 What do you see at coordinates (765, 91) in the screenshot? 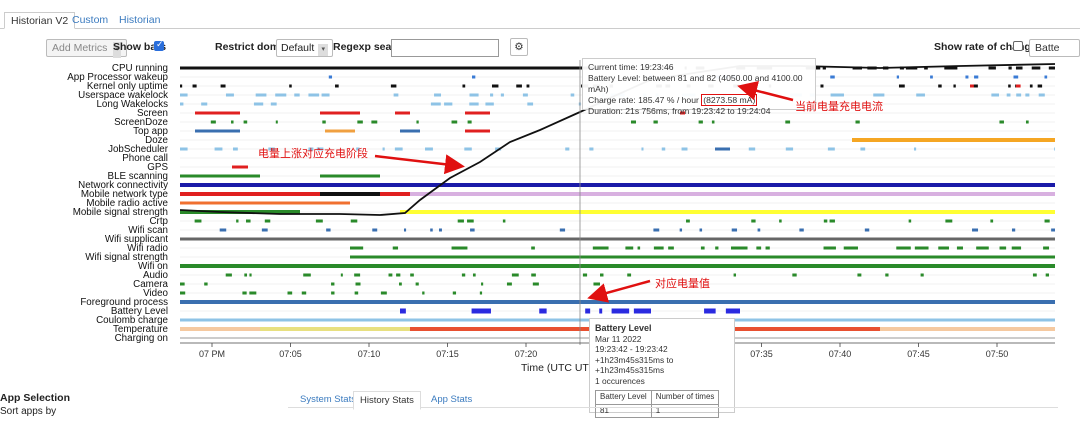
I see `arrow-current` at bounding box center [765, 91].